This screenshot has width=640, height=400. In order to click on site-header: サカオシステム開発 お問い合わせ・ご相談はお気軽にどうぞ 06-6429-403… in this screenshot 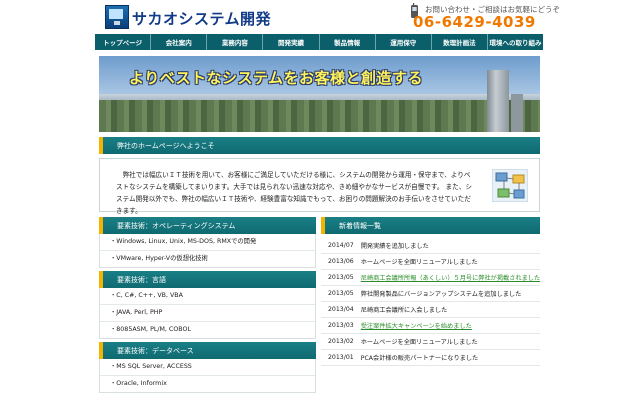, I will do `click(327, 16)`.